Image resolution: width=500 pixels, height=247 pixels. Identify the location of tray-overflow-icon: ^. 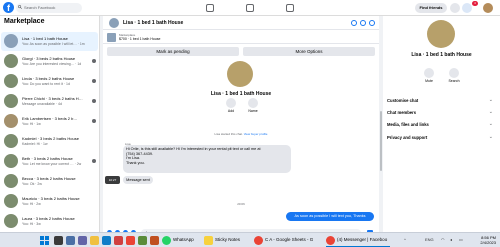
(405, 239).